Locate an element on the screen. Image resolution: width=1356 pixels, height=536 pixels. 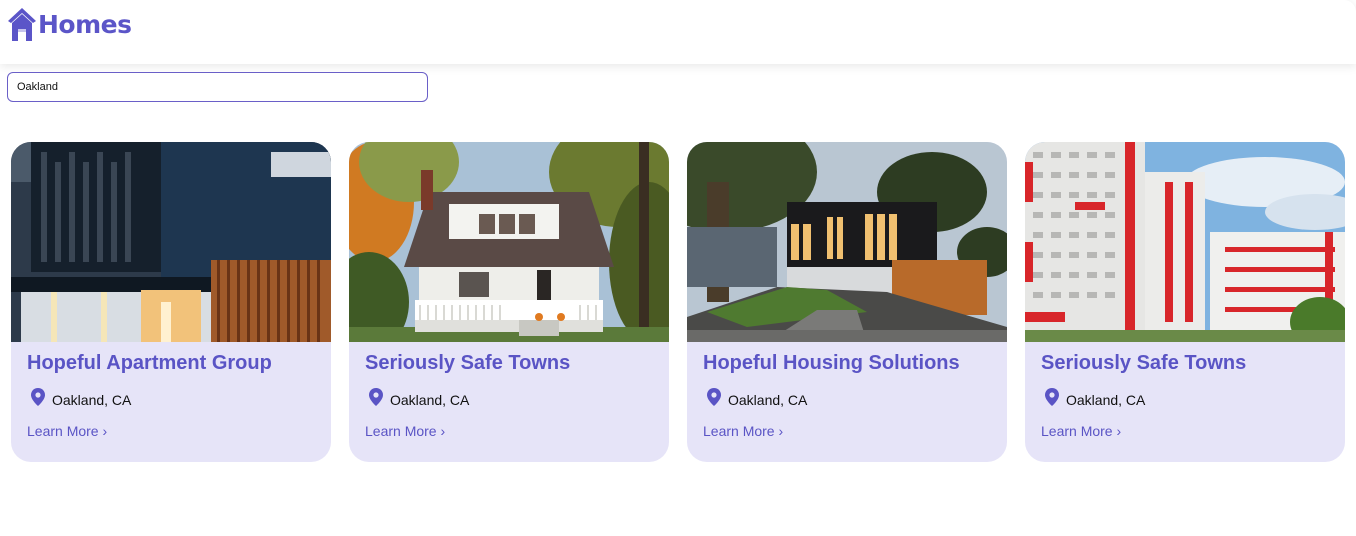
modern-dark-house-photo is located at coordinates (171, 242).